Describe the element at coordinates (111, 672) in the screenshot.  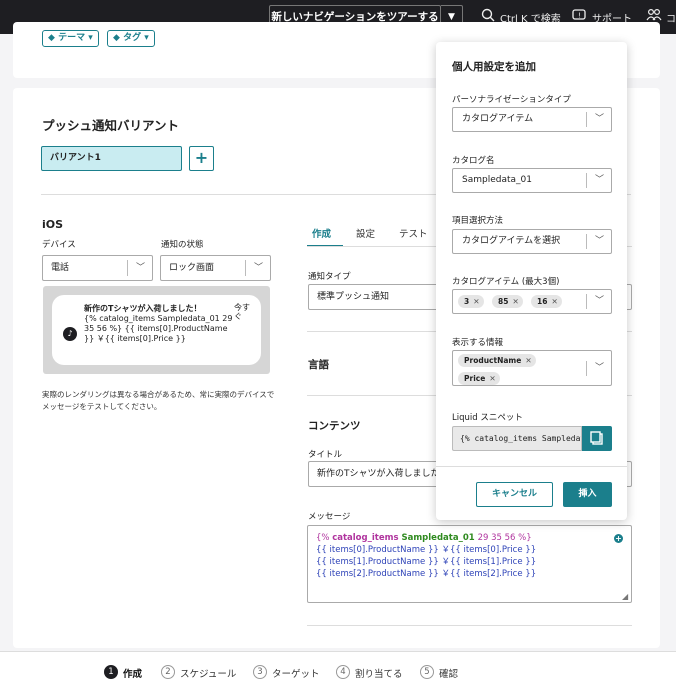
I see `step-number: 1` at that location.